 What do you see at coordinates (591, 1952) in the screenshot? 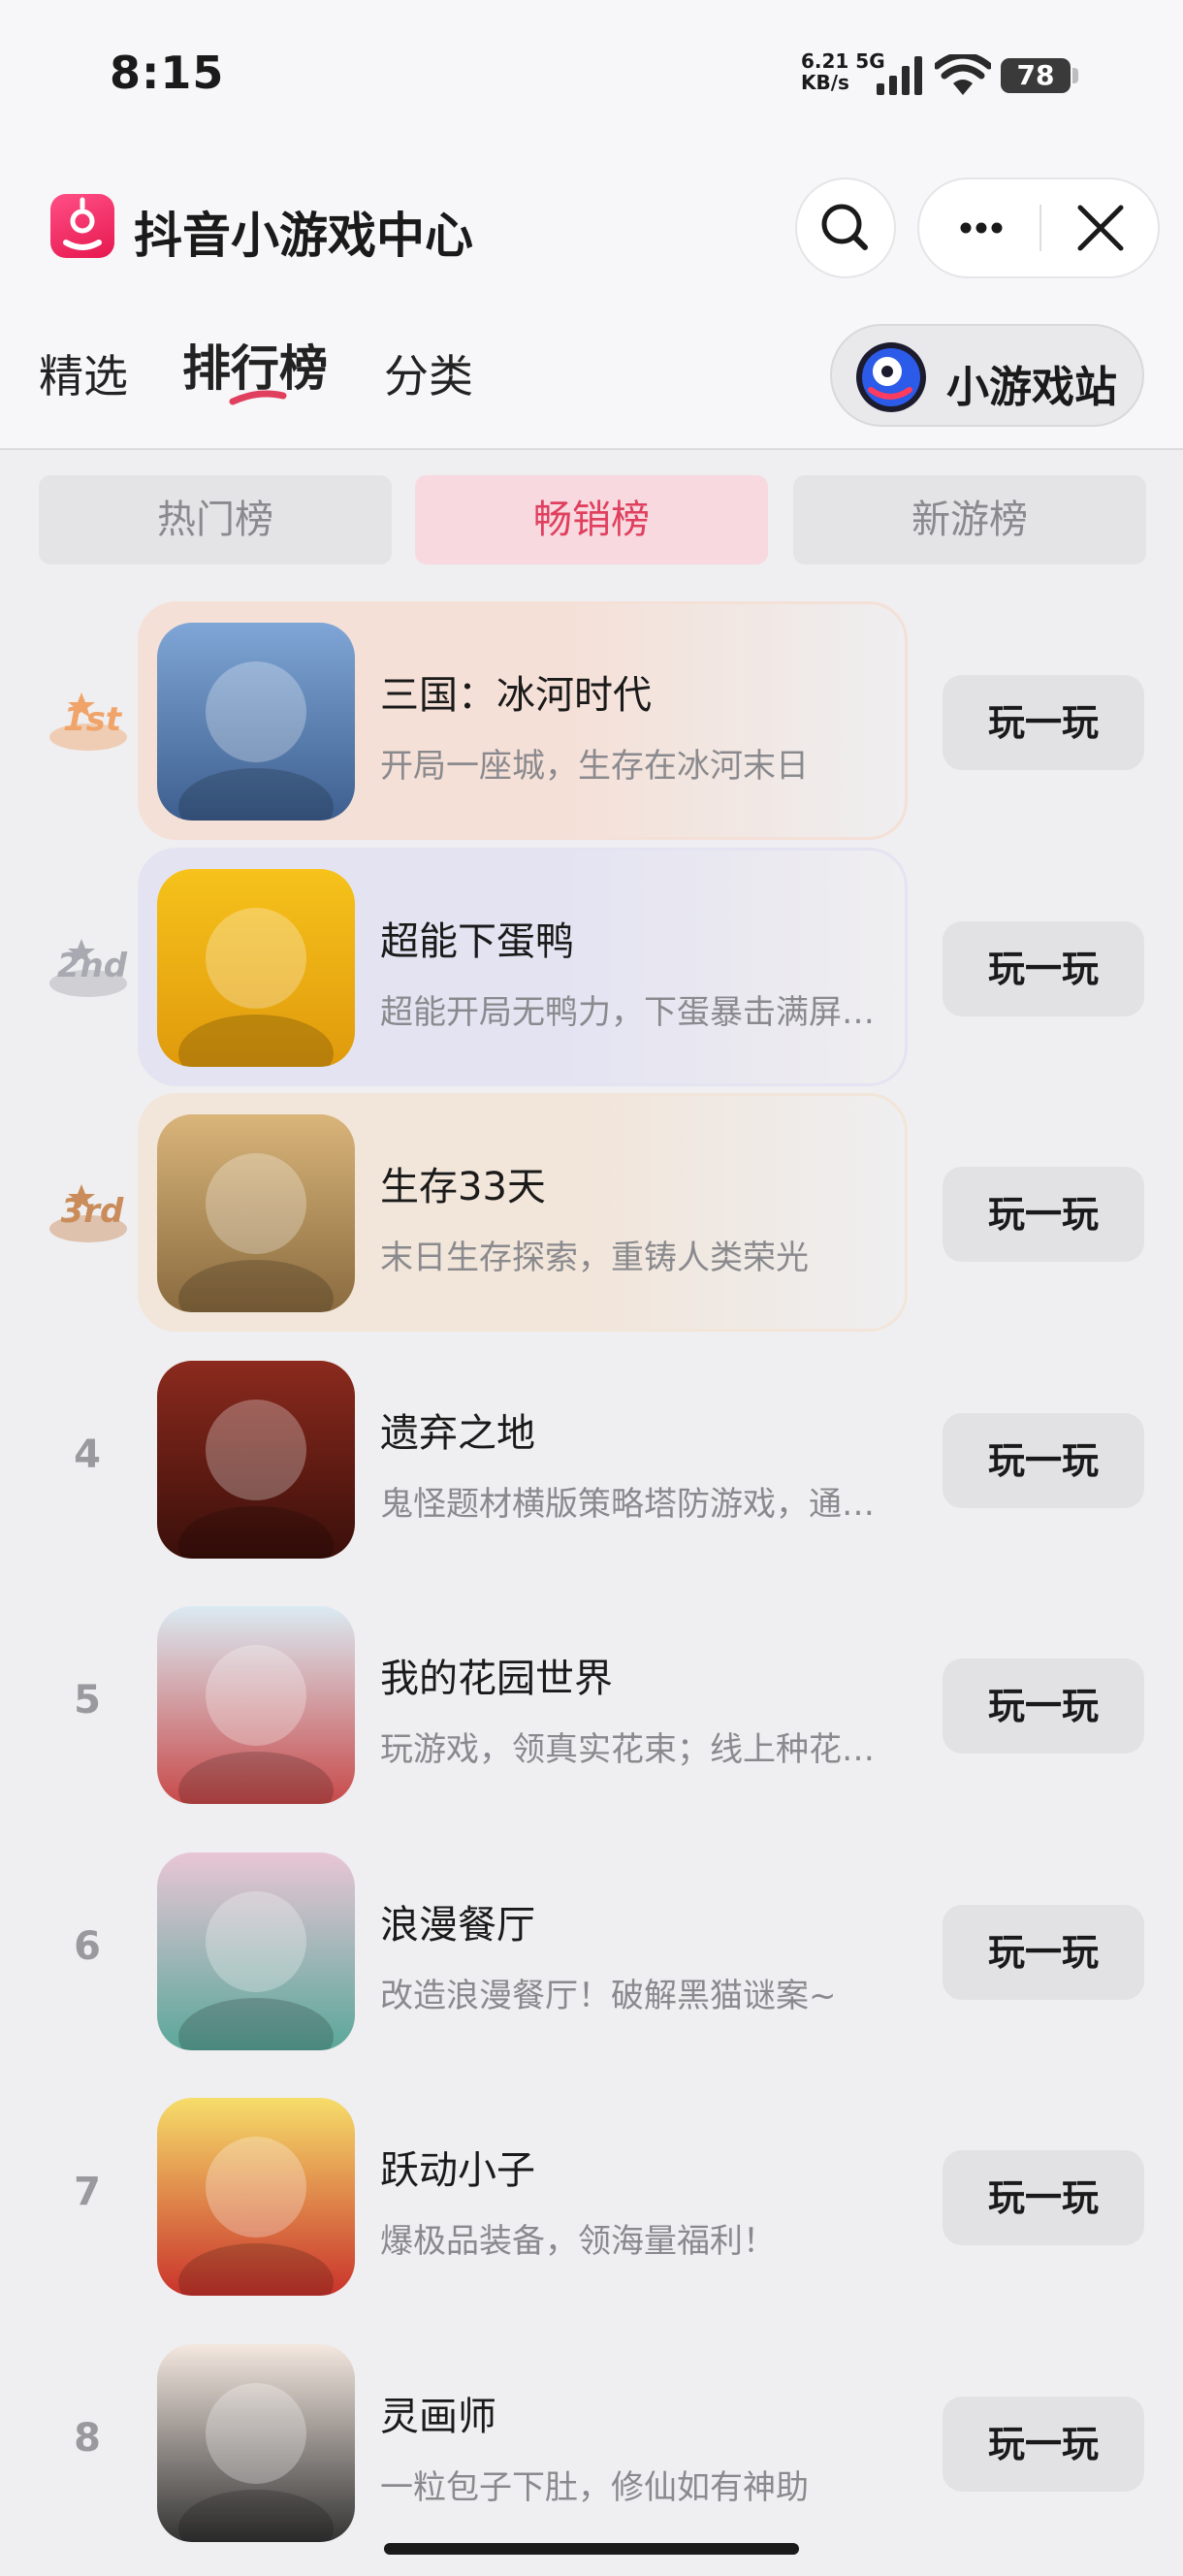
I see `game-row: 6 浪漫餐厅改造浪漫餐厅！破解黑猫谜案~ 玩一玩` at bounding box center [591, 1952].